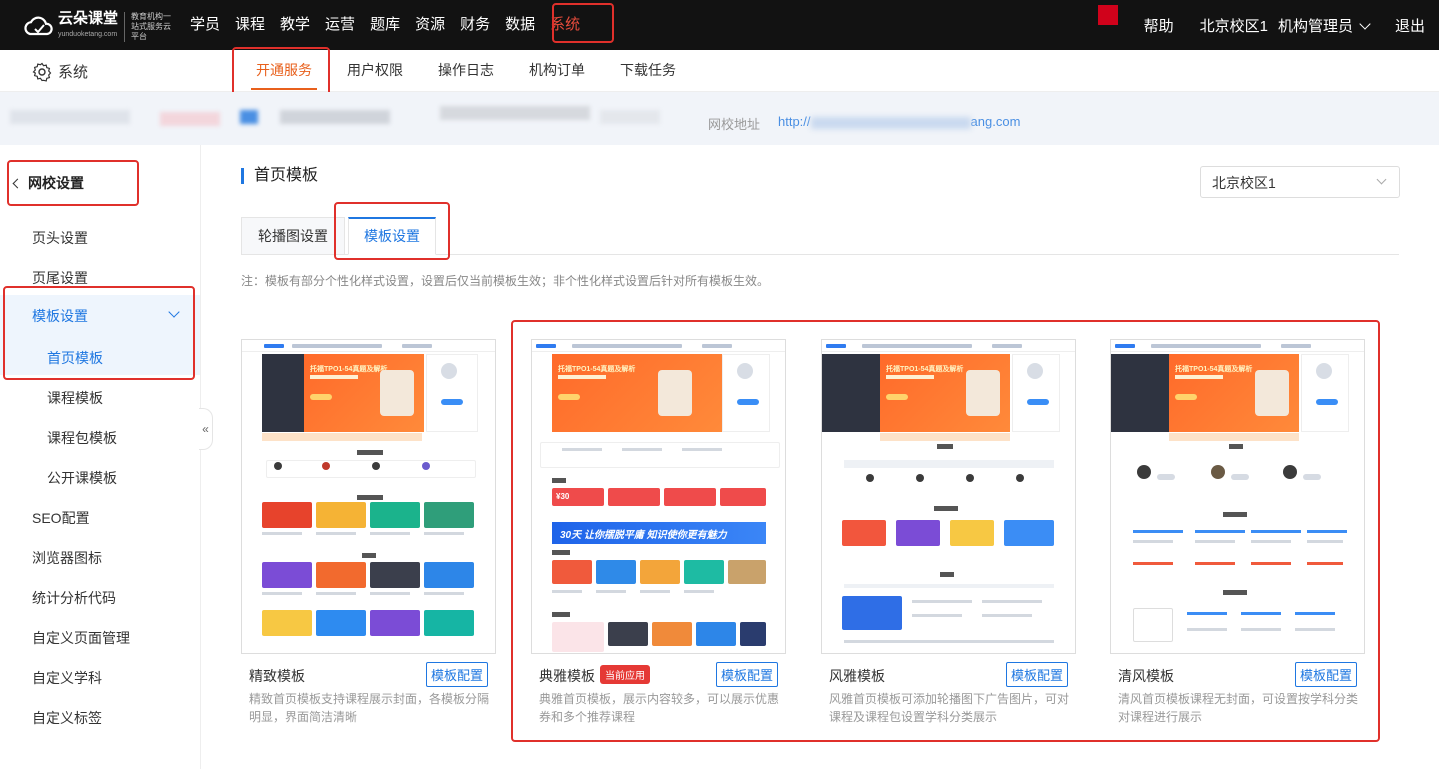 The image size is (1439, 769). Describe the element at coordinates (75, 398) in the screenshot. I see `sidebar-item-course-template: 课程模板` at that location.